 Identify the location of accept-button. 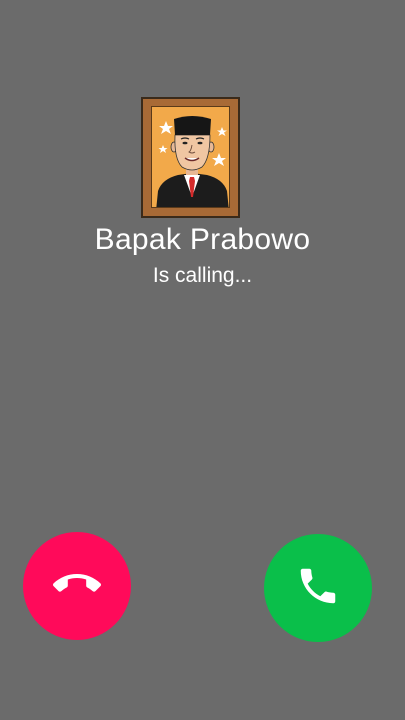
(318, 588).